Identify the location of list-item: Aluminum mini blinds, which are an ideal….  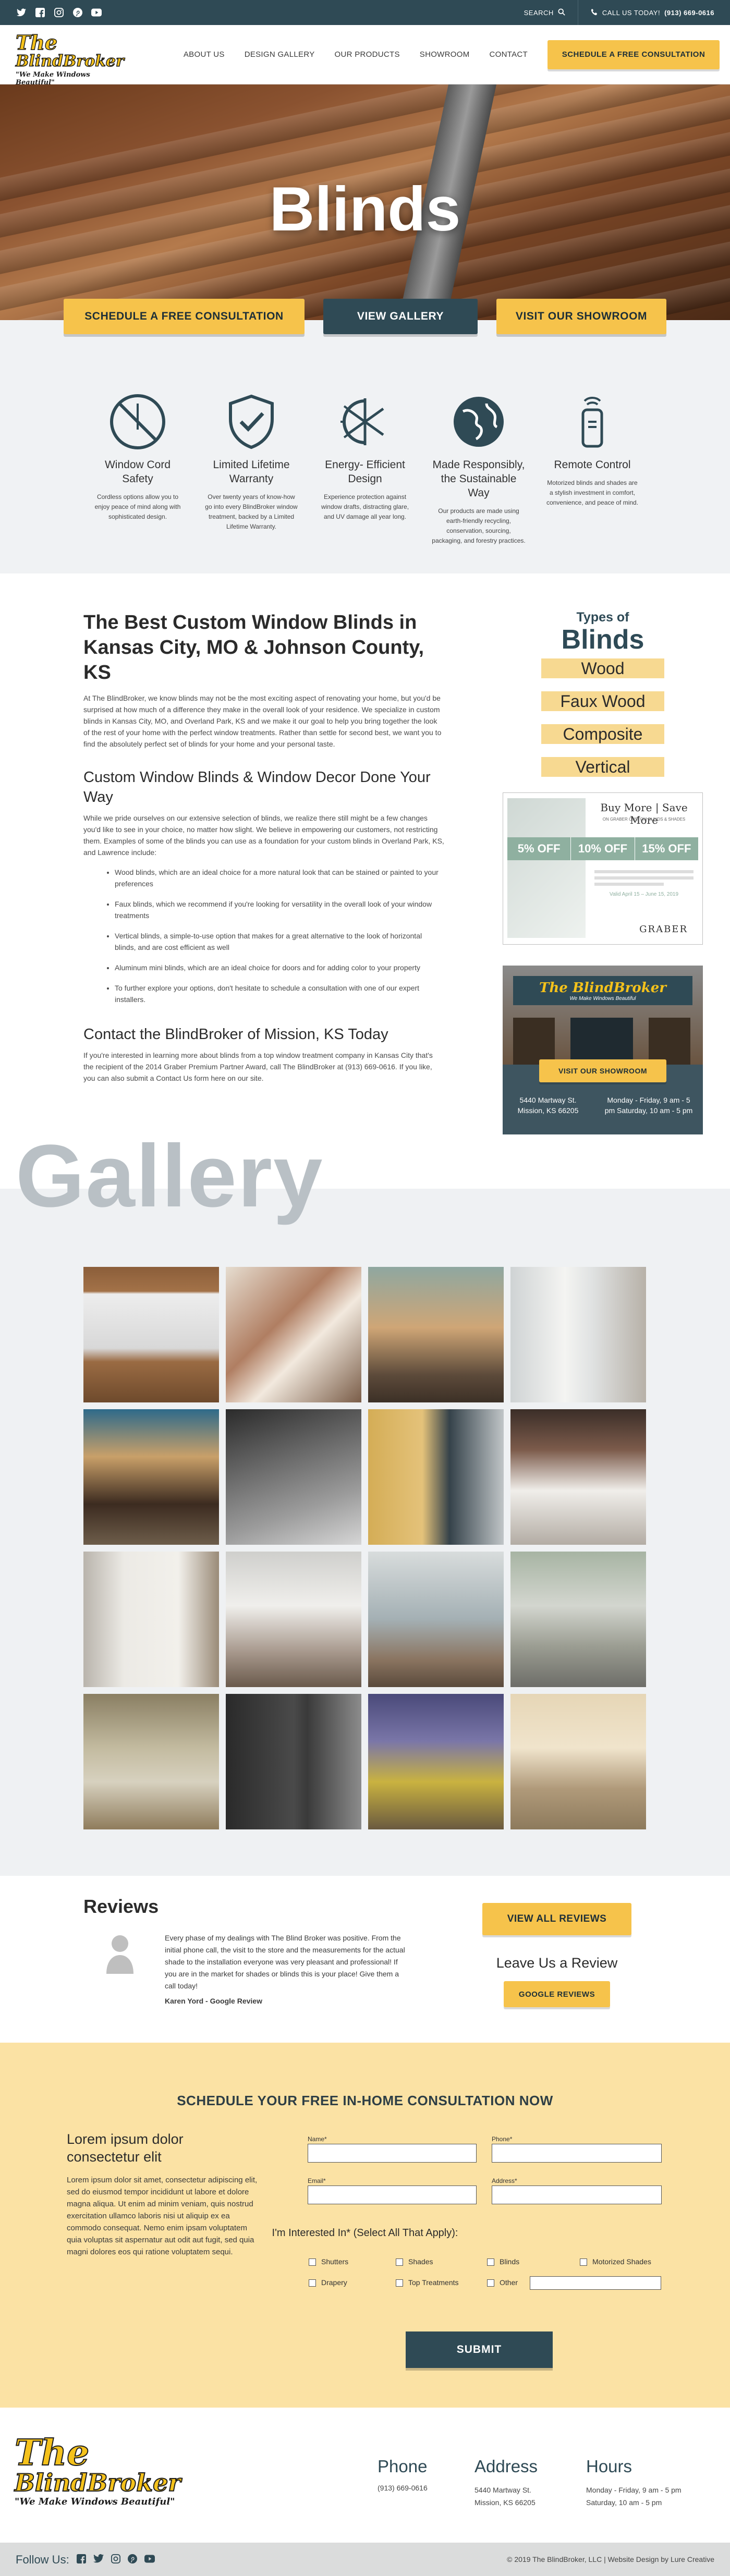
(279, 967).